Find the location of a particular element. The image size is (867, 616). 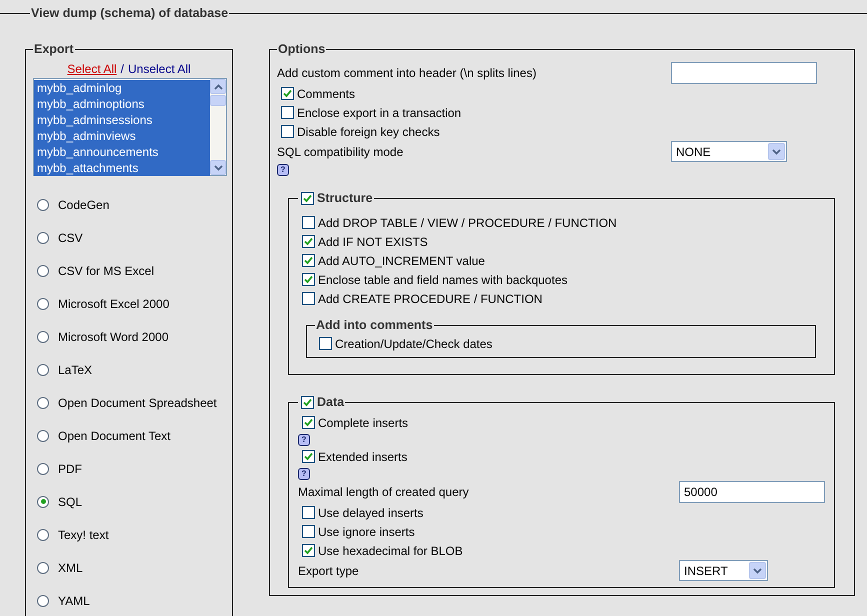

format-label: PDF is located at coordinates (70, 469).